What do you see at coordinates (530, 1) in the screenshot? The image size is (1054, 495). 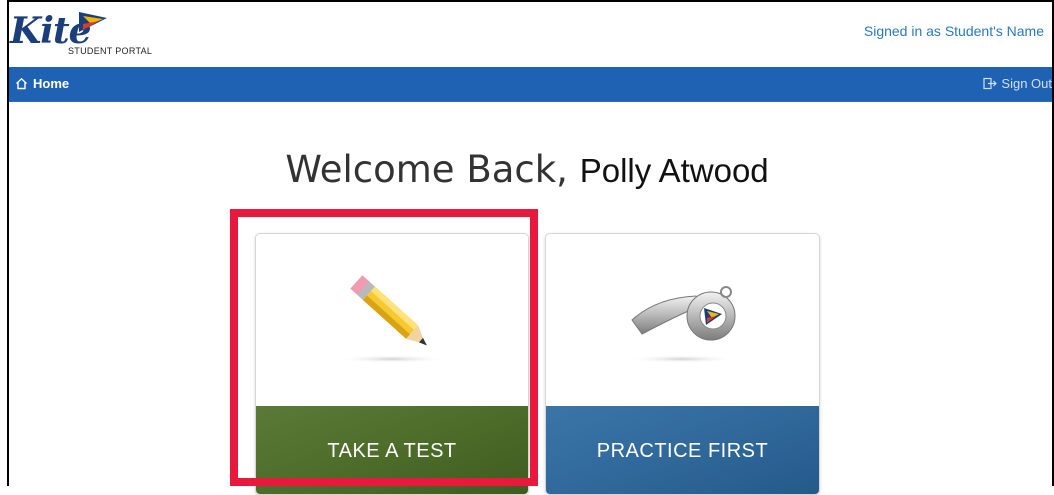 I see `window-frame-top` at bounding box center [530, 1].